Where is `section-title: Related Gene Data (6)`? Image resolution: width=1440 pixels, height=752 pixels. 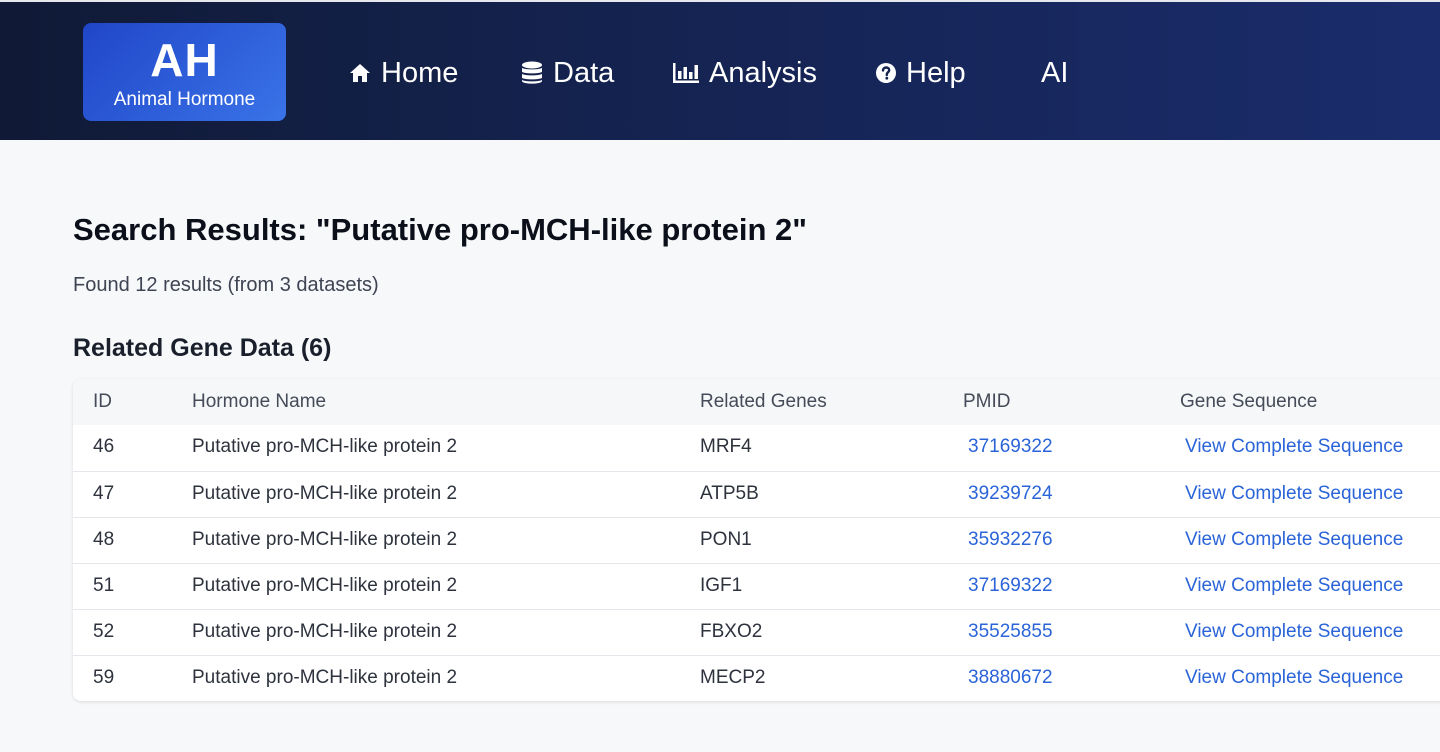 section-title: Related Gene Data (6) is located at coordinates (202, 348).